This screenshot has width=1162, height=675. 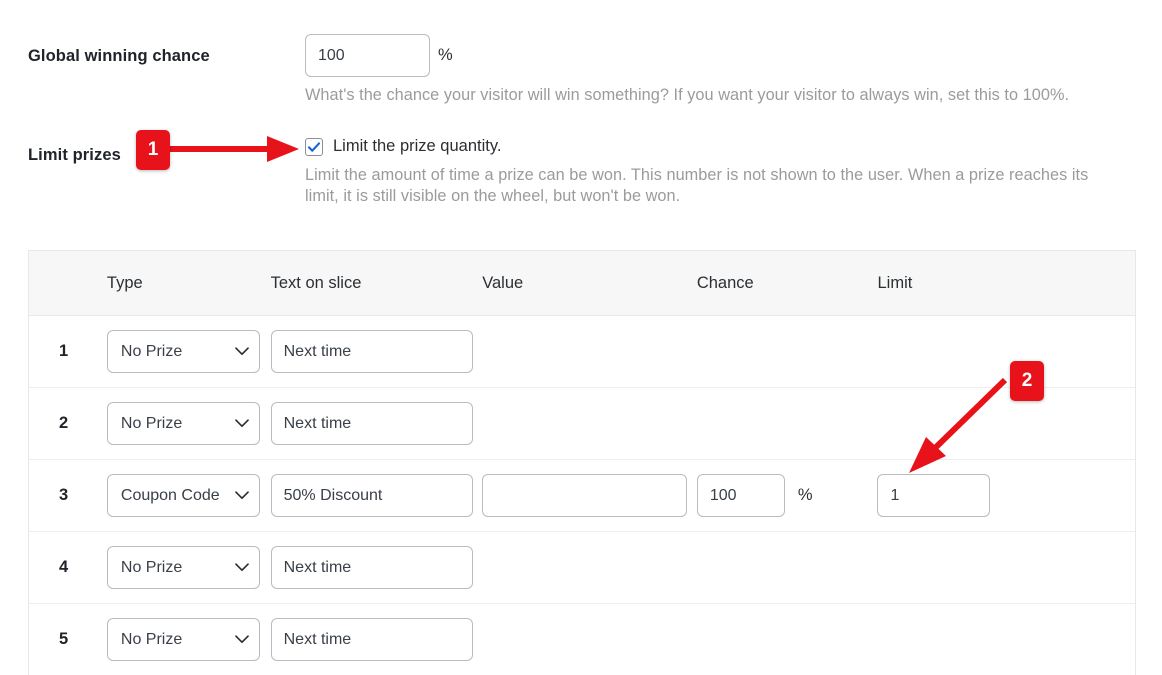 I want to click on row-3-type-value: Coupon Code, so click(x=170, y=495).